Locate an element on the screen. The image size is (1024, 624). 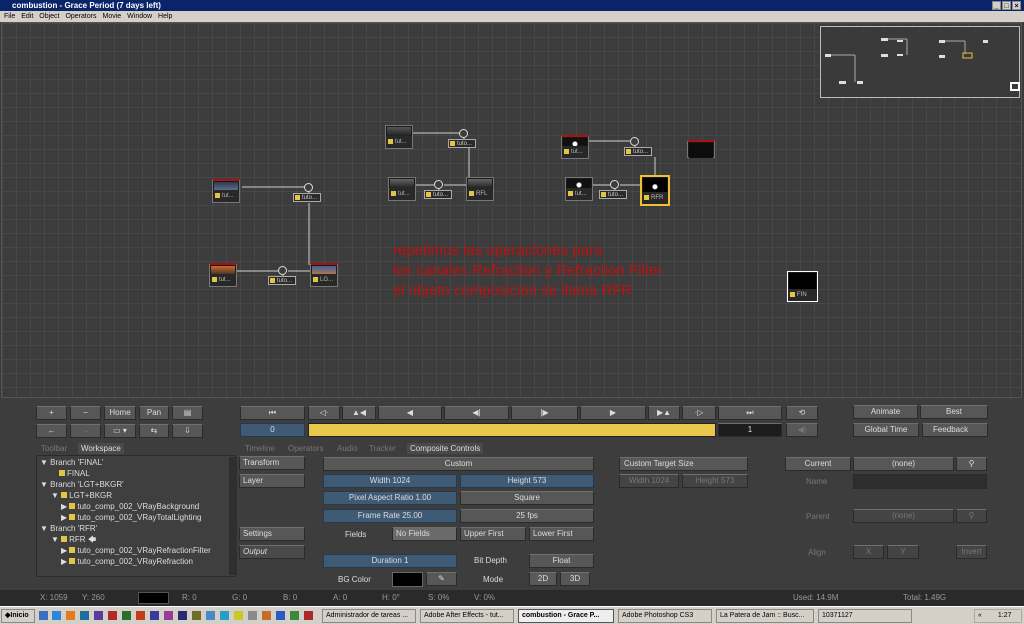
preset-dropdown: Custom is located at coordinates (458, 464).